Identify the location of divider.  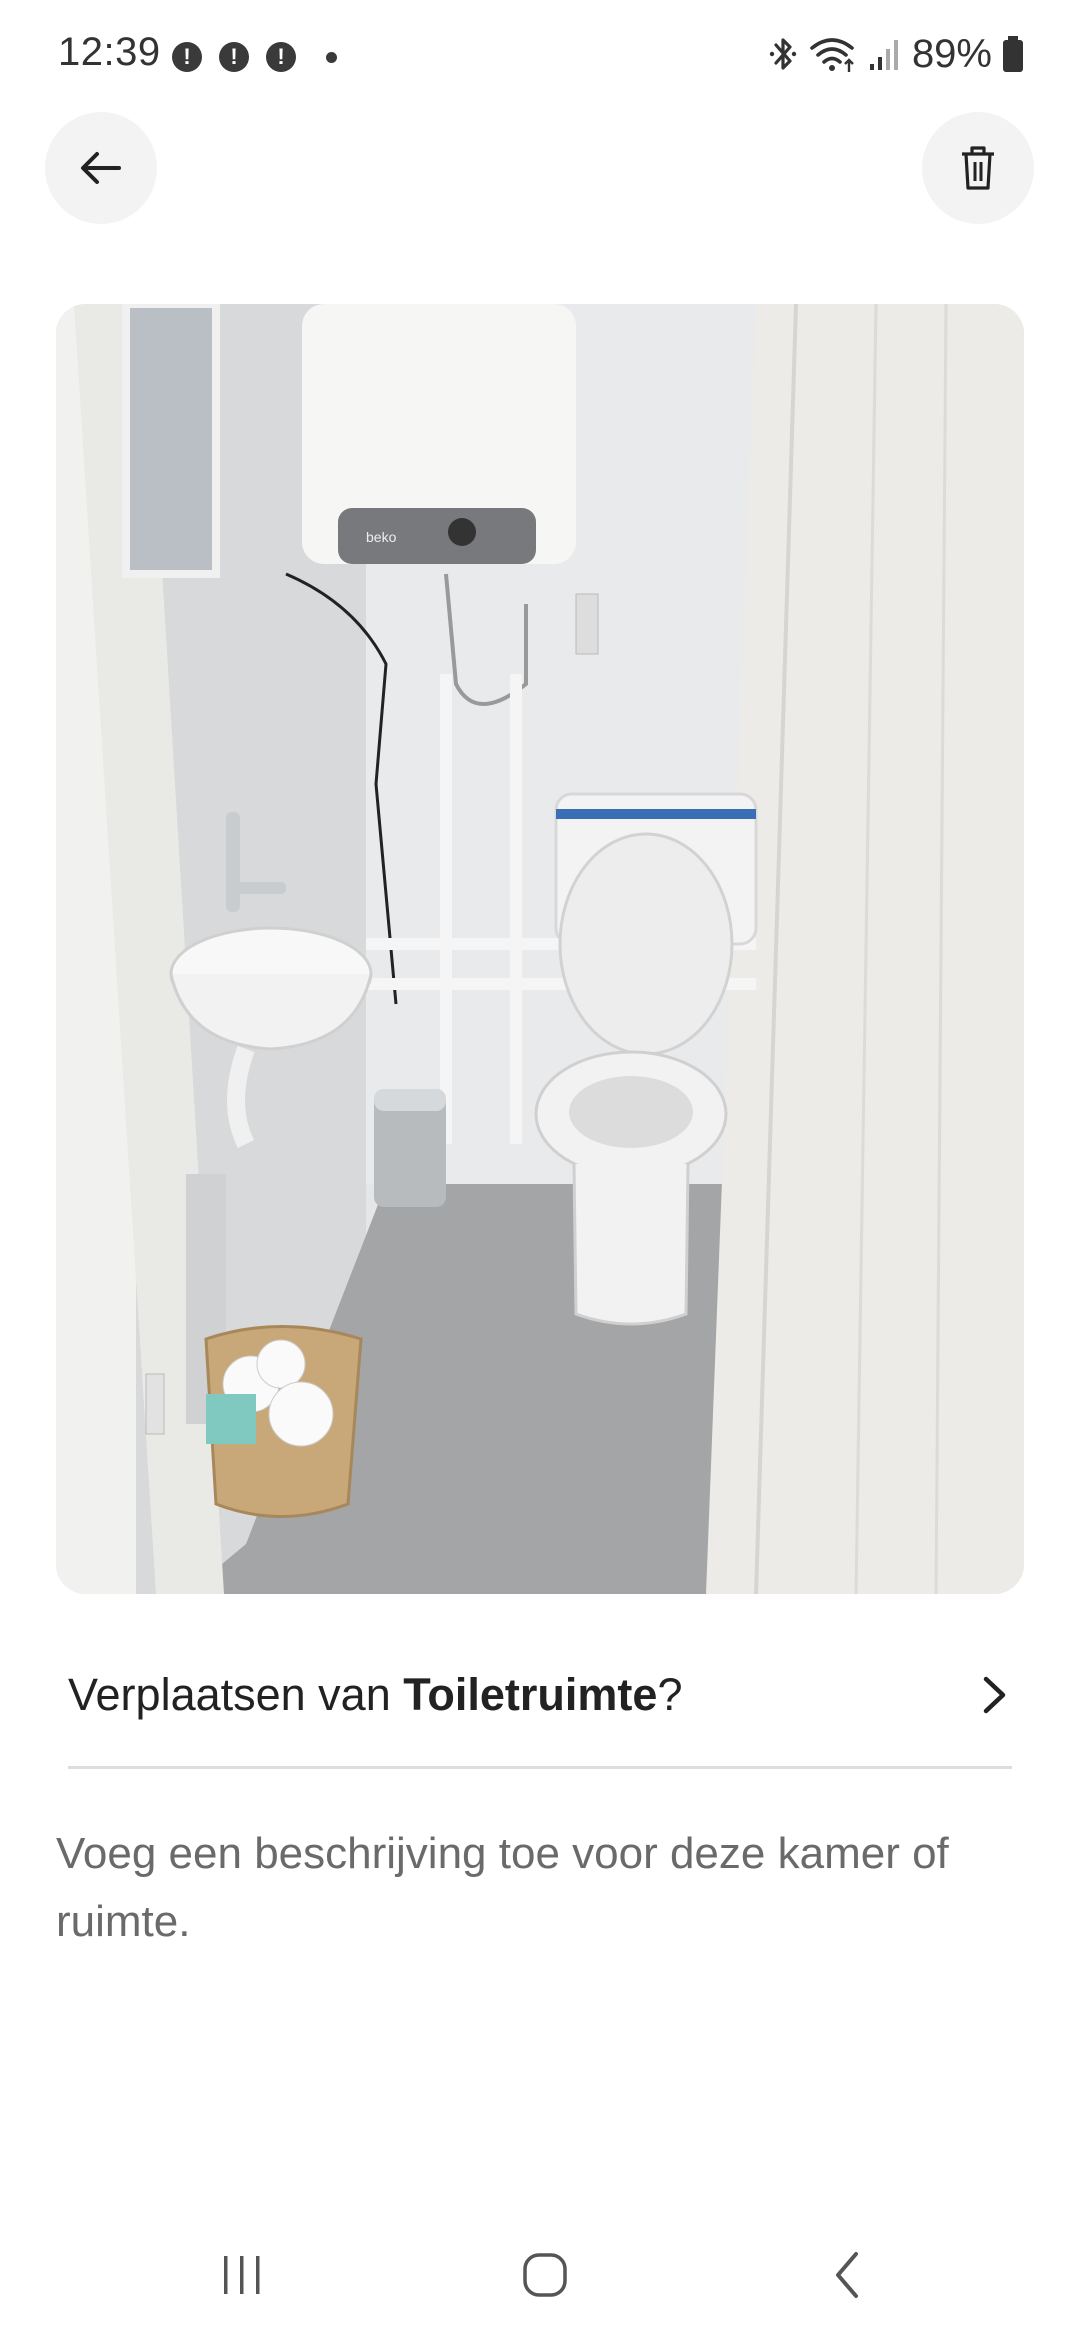
(540, 1767).